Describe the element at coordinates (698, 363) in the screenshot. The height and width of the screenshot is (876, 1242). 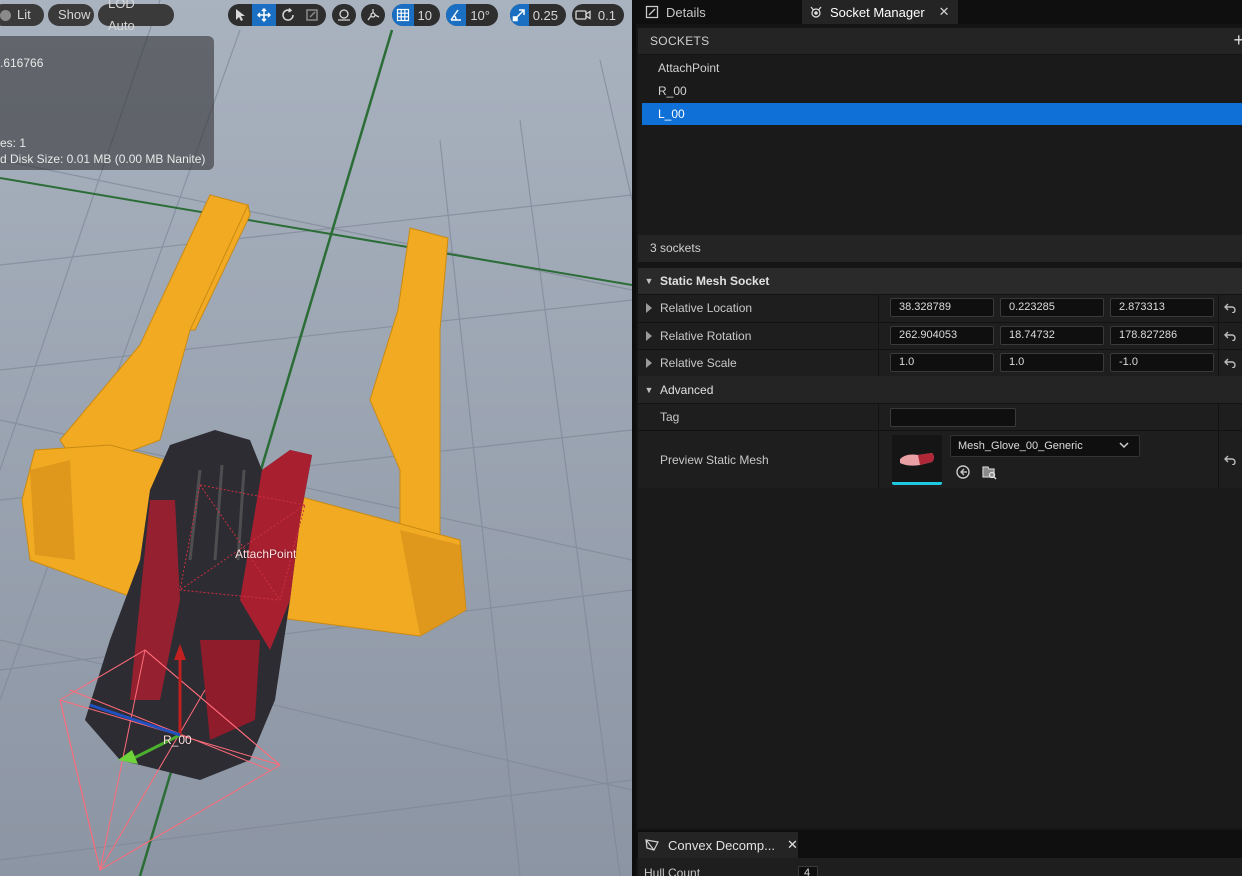
I see `relative-scale-label: Relative Scale` at that location.